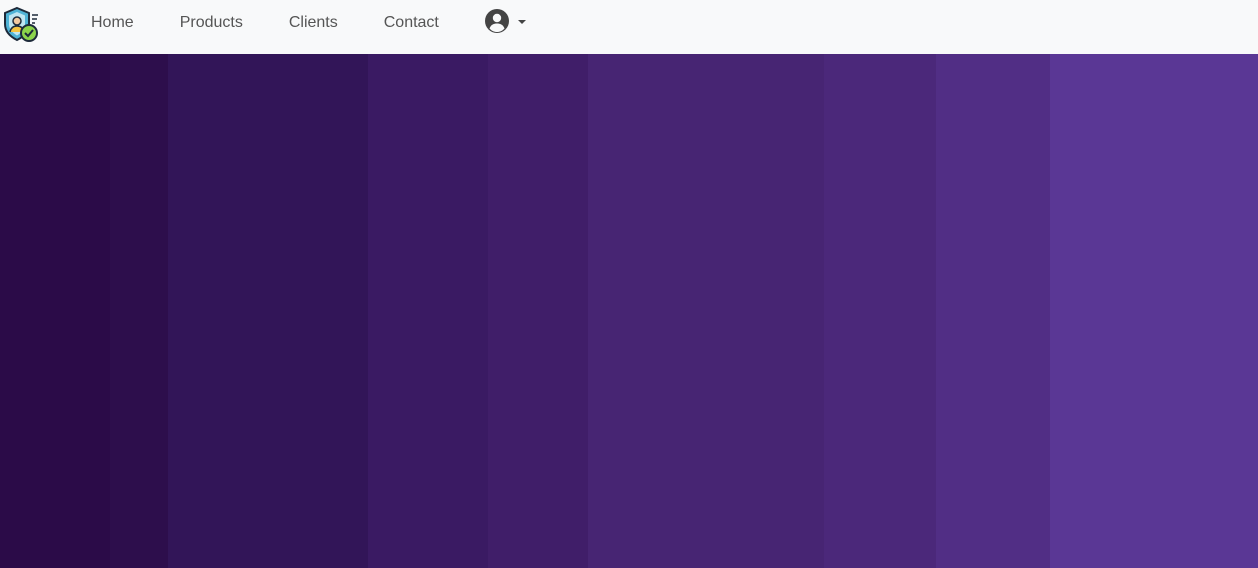 Image resolution: width=1258 pixels, height=568 pixels. I want to click on caret-down-icon, so click(521, 22).